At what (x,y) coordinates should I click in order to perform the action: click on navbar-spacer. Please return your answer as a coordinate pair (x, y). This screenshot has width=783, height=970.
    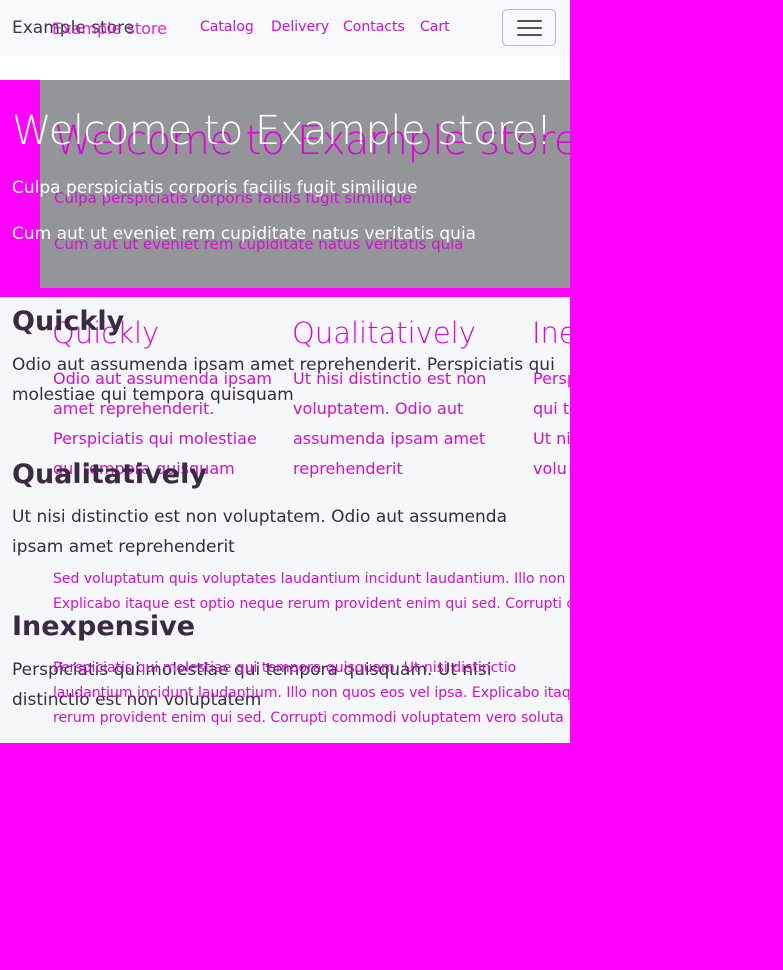
    Looking at the image, I should click on (285, 68).